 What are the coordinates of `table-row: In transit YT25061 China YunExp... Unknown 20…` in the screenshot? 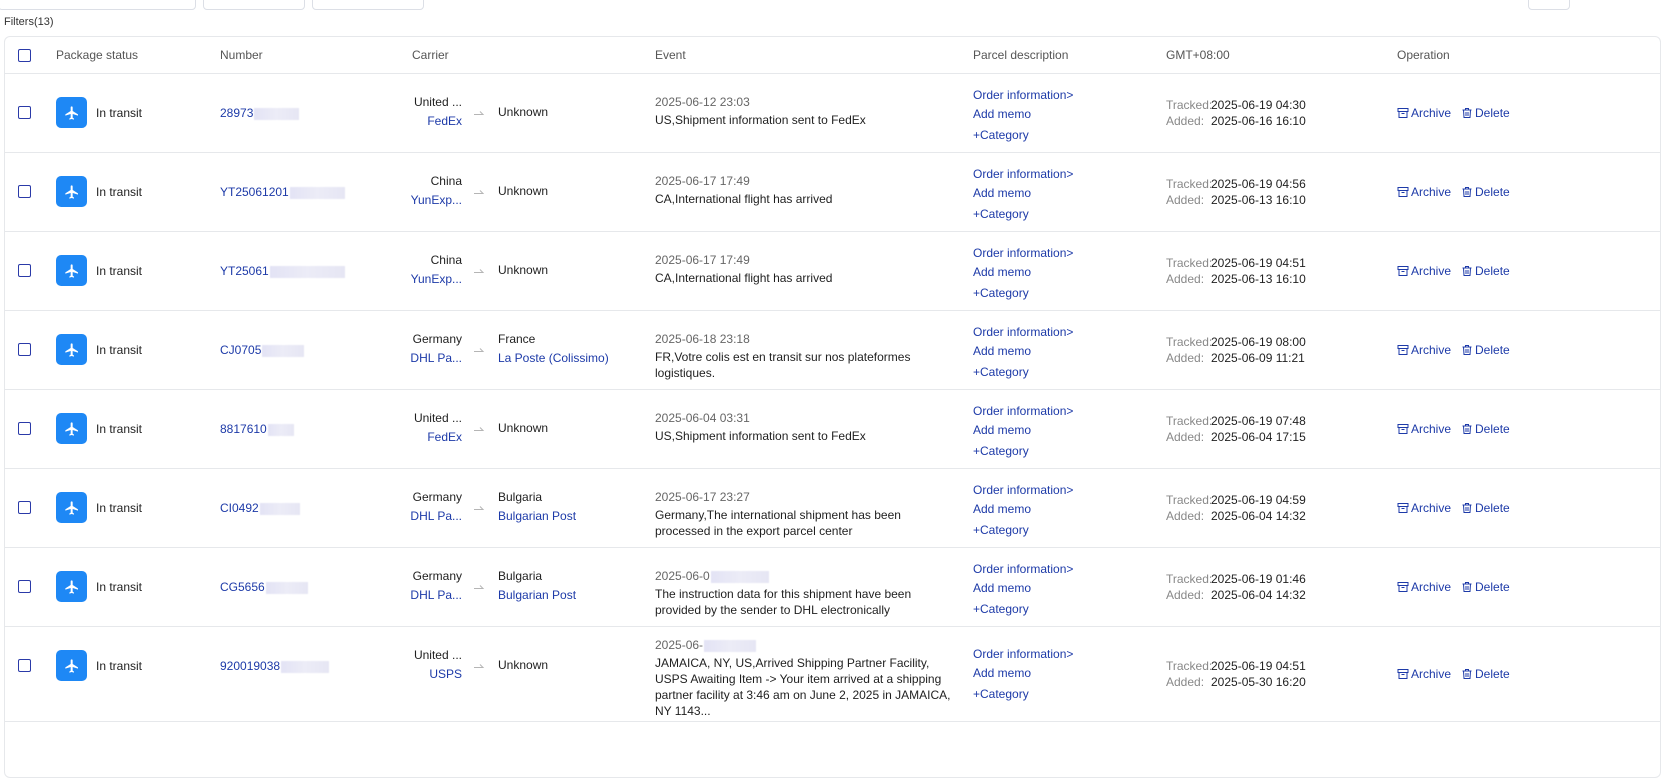 It's located at (832, 271).